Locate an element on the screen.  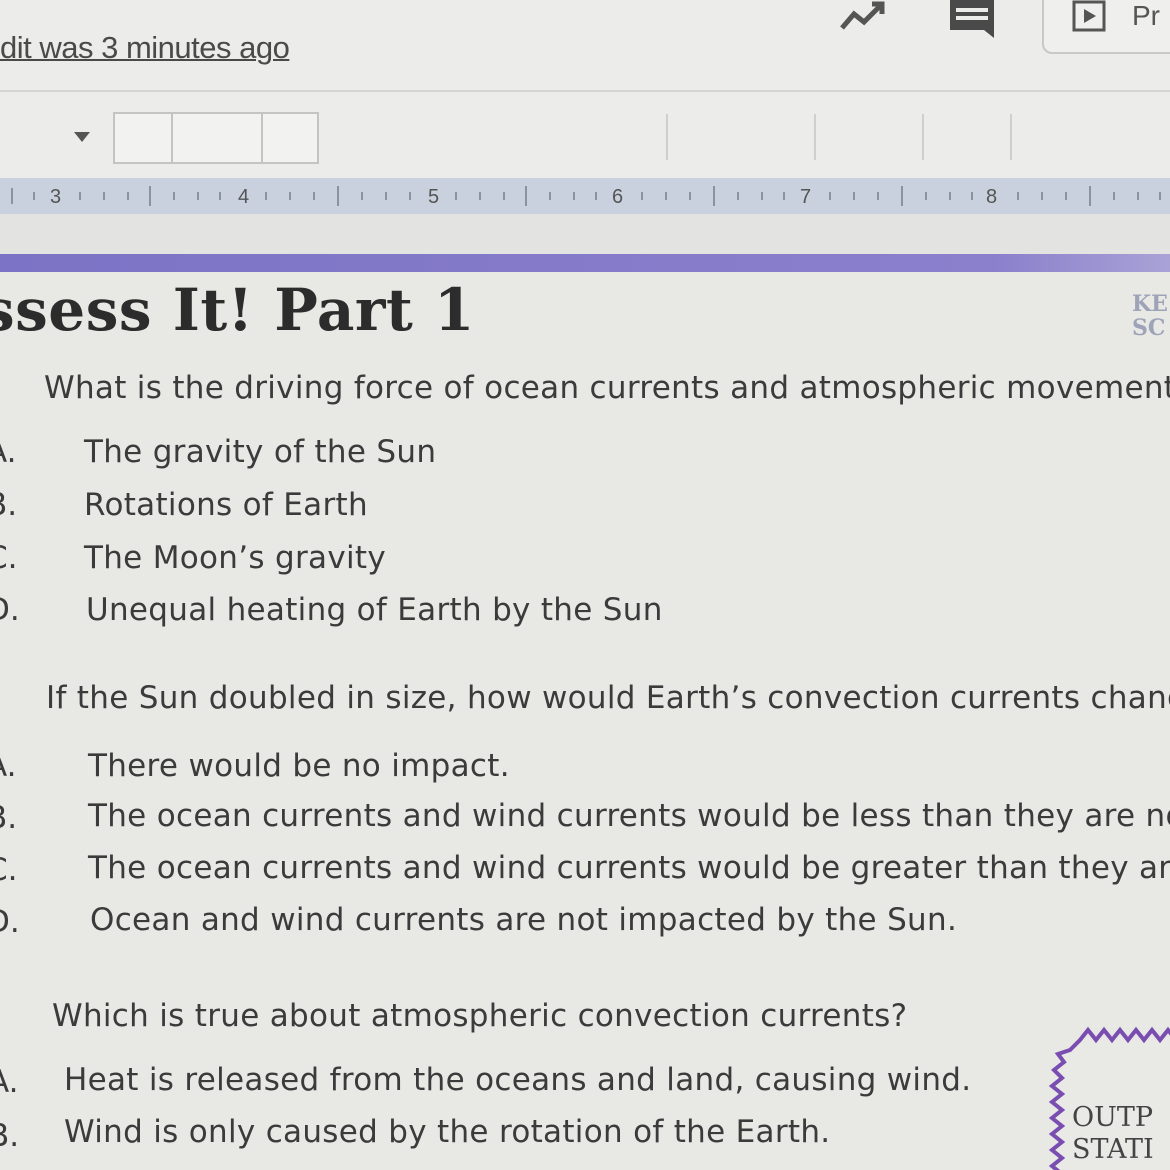
header-banner is located at coordinates (585, 263).